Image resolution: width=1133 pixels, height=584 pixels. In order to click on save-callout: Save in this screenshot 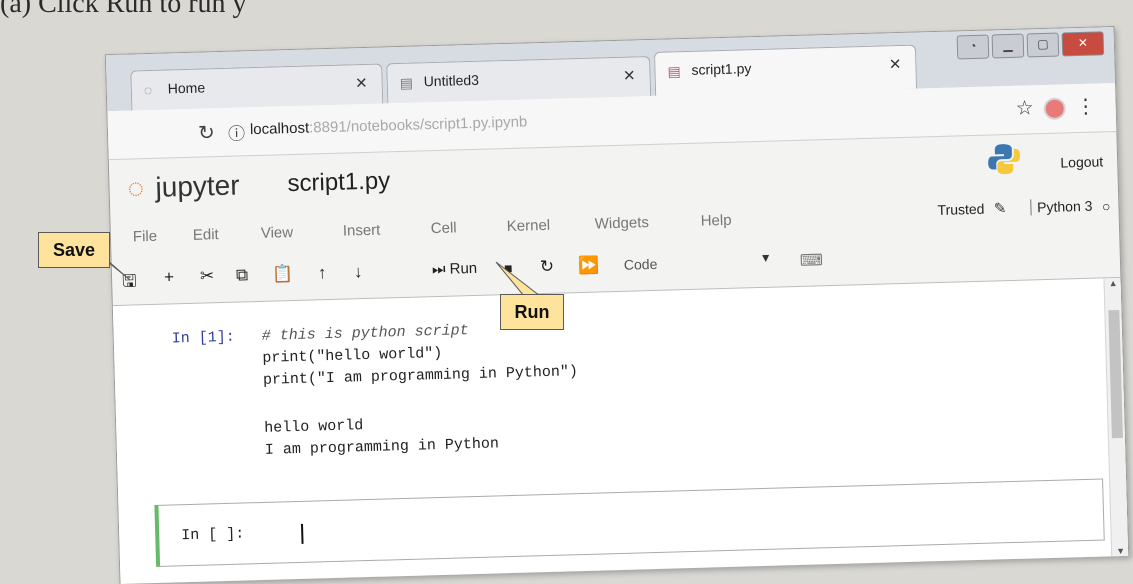, I will do `click(74, 250)`.